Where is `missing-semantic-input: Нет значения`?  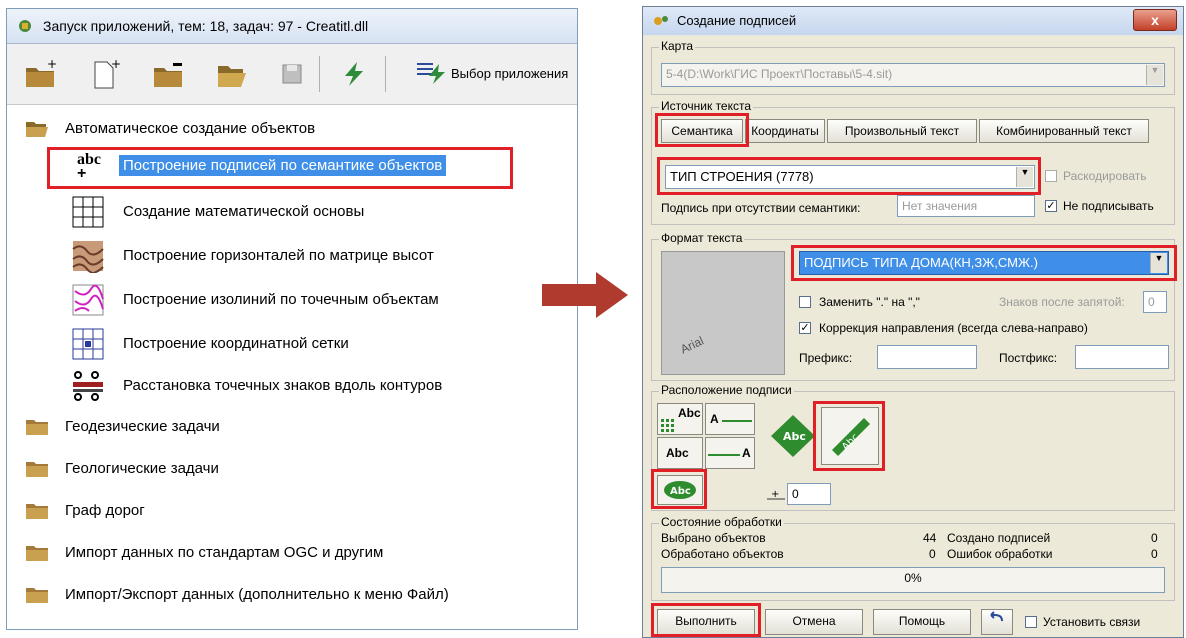 missing-semantic-input: Нет значения is located at coordinates (966, 206).